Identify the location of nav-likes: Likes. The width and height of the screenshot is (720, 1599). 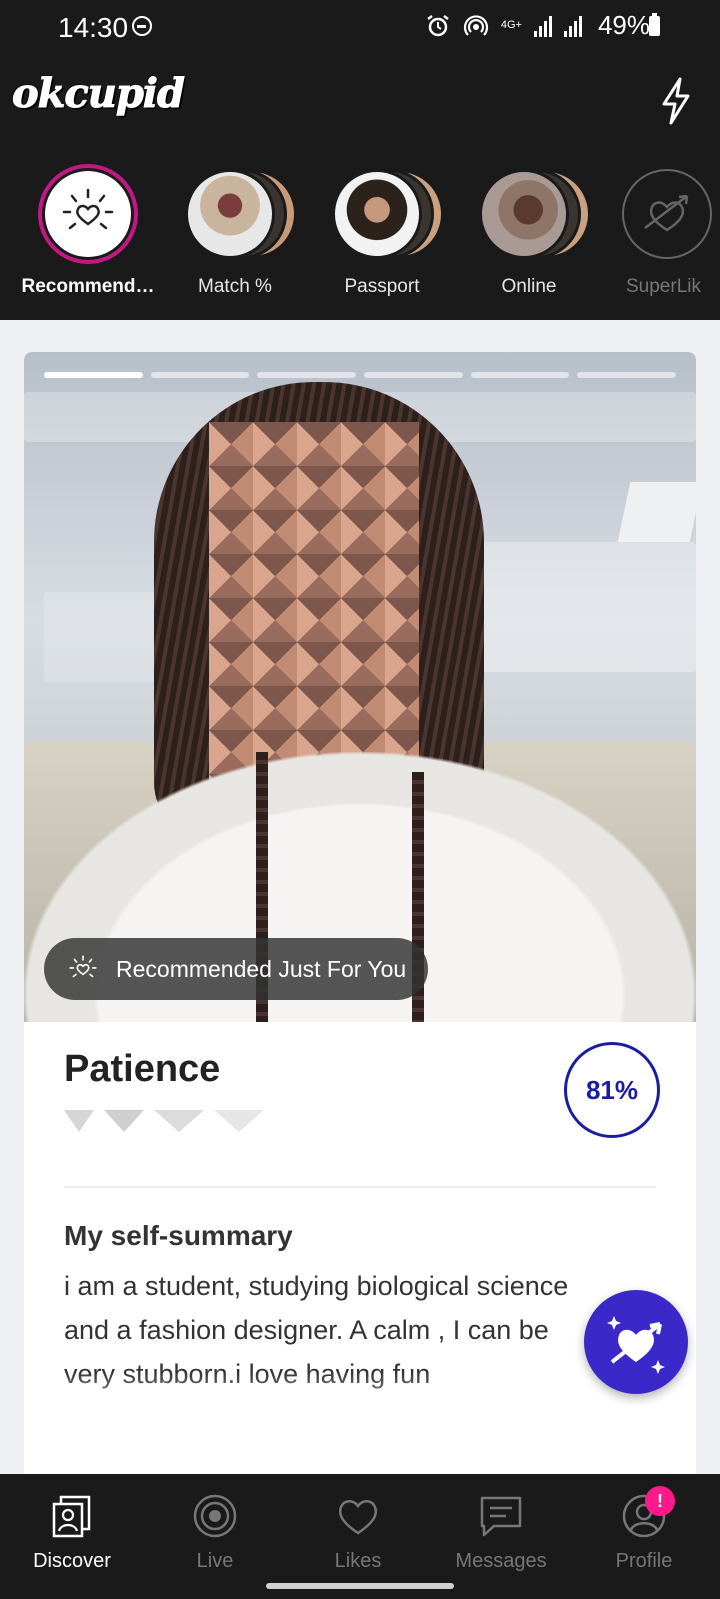
(358, 1530).